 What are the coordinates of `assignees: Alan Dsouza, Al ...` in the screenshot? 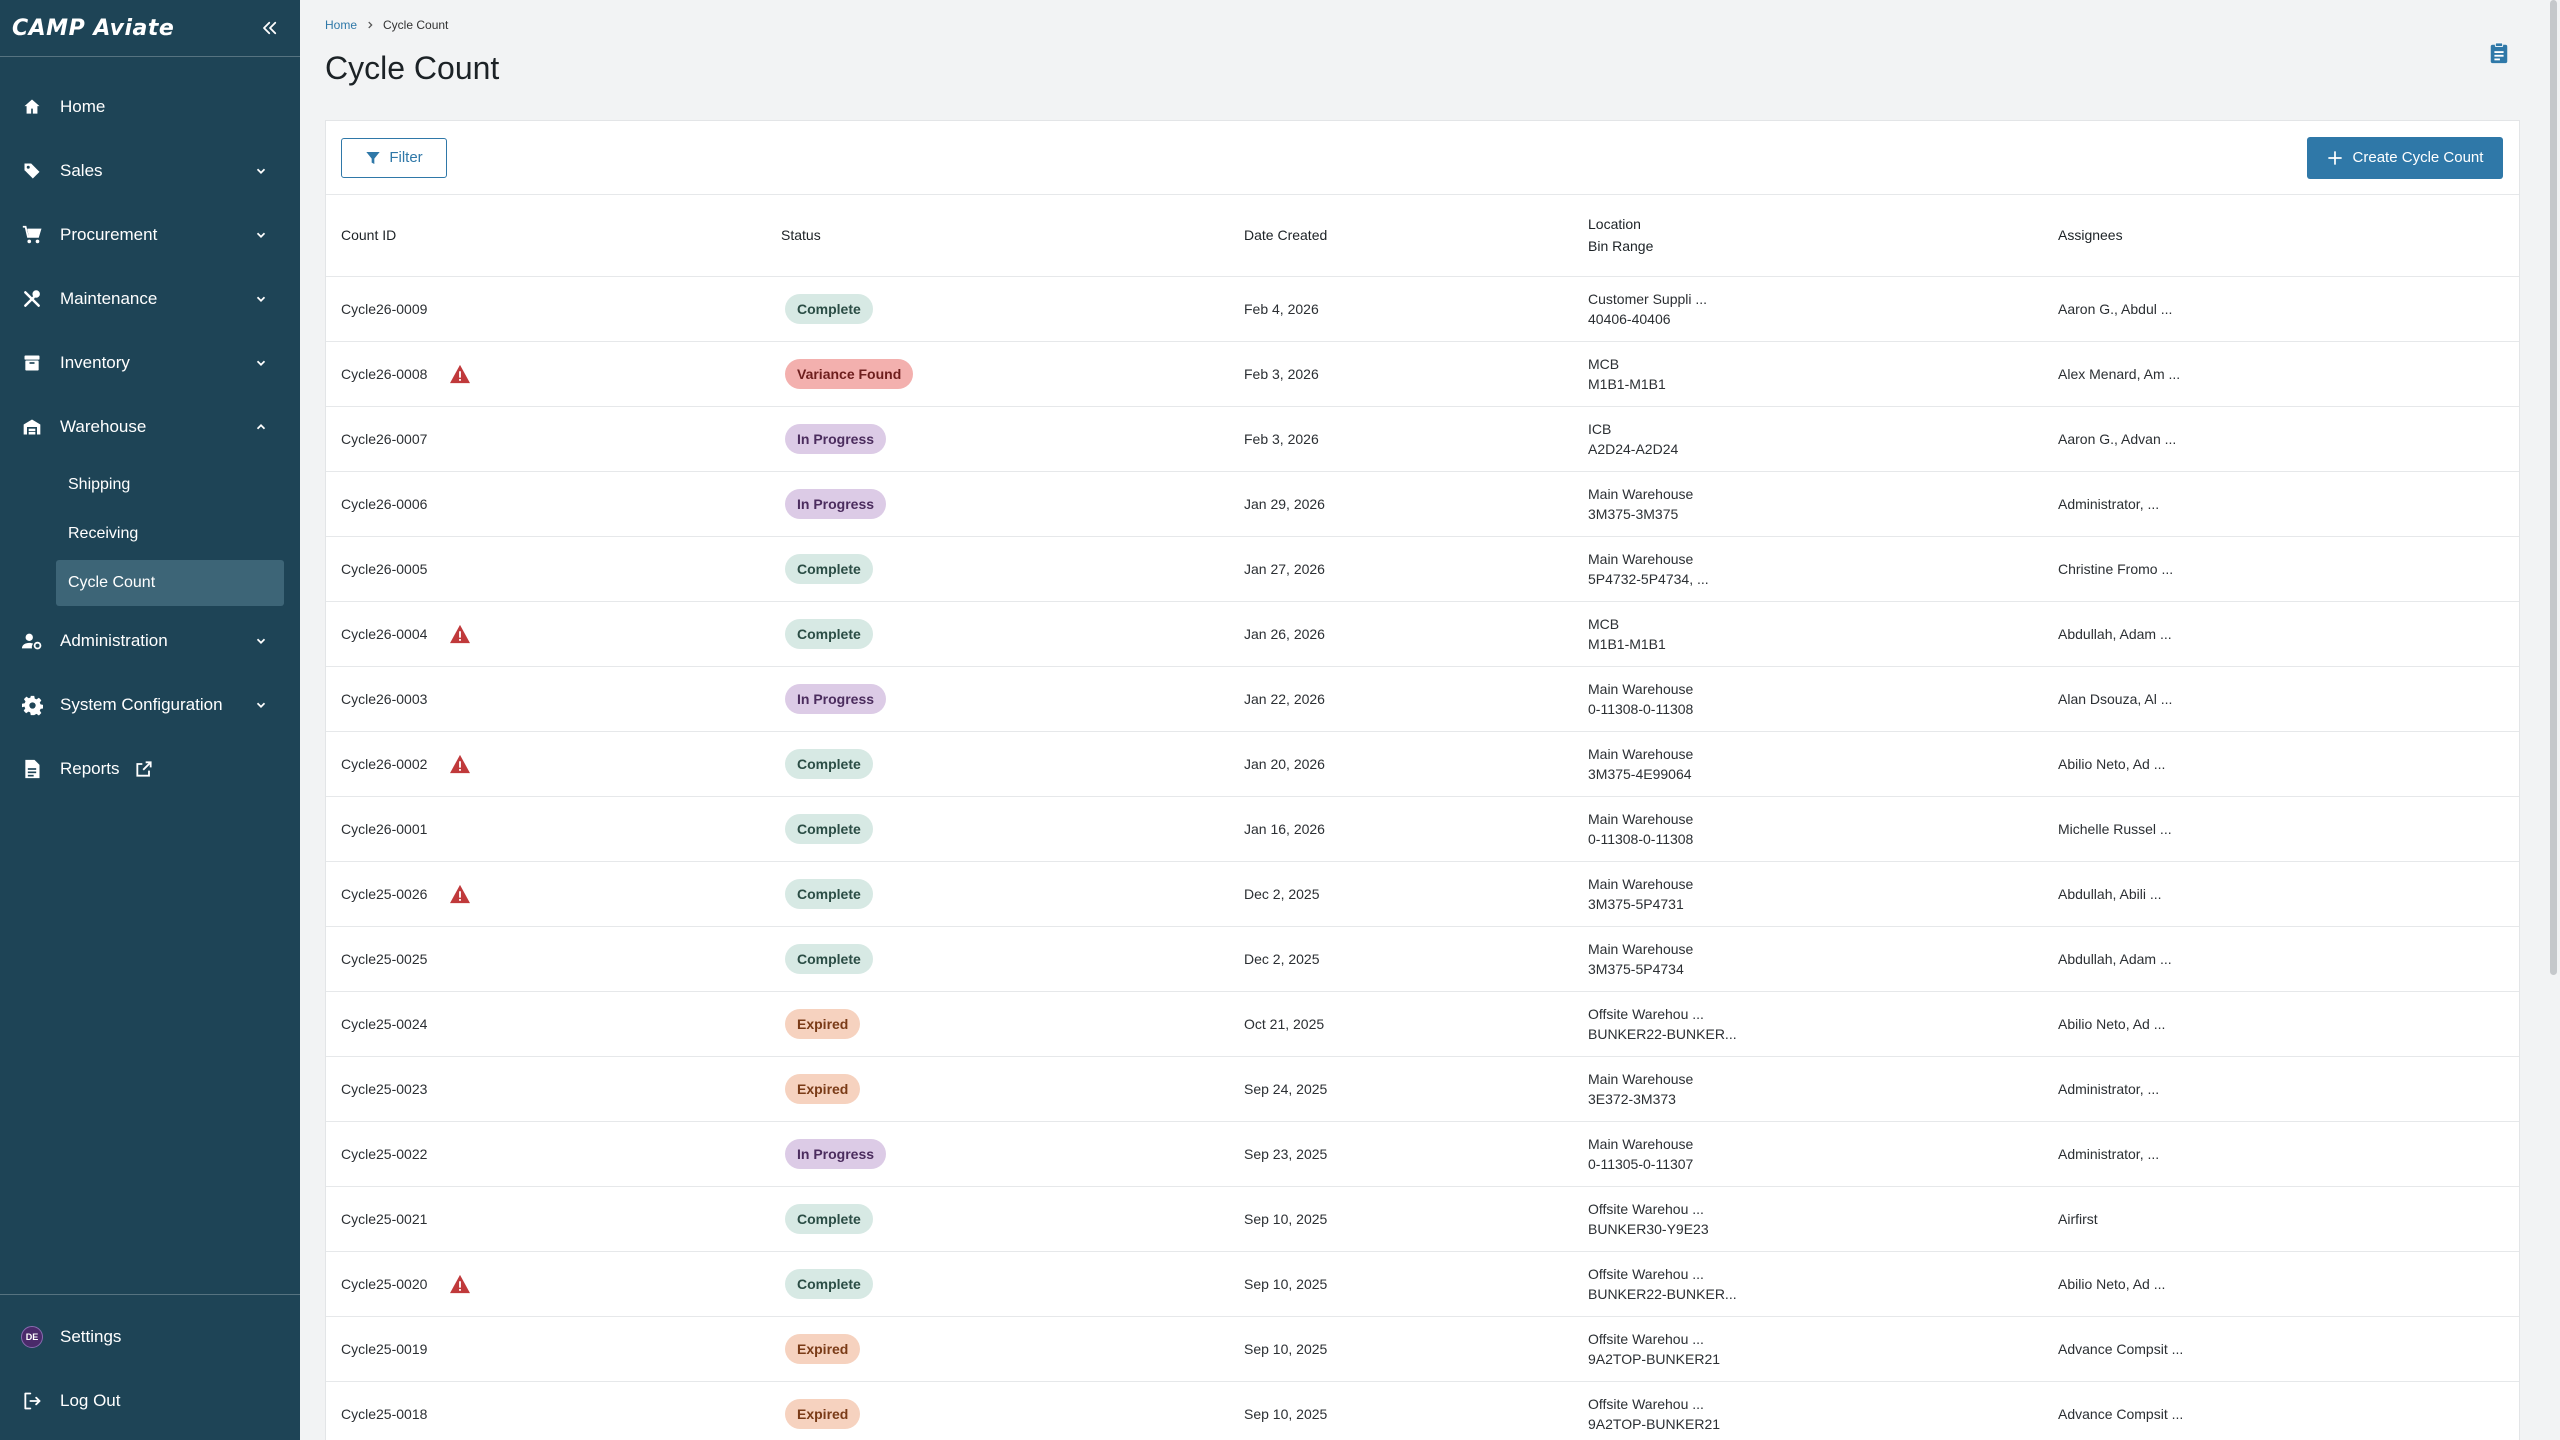 It's located at (2115, 698).